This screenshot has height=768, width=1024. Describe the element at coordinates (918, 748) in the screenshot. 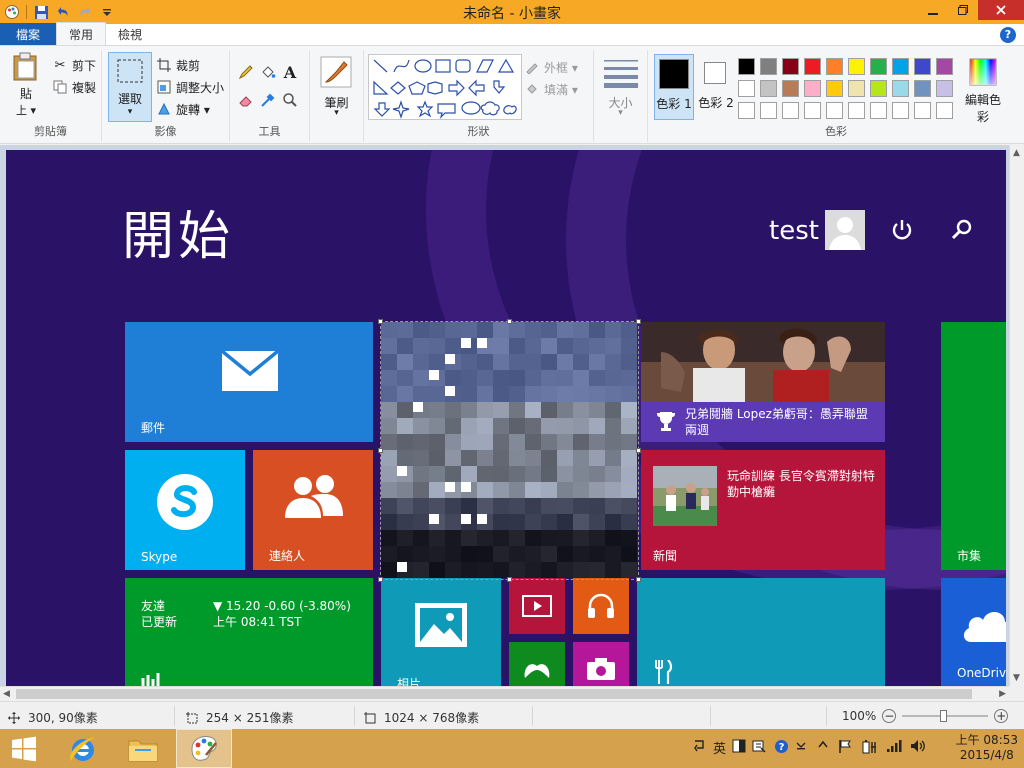

I see `volume-icon` at that location.